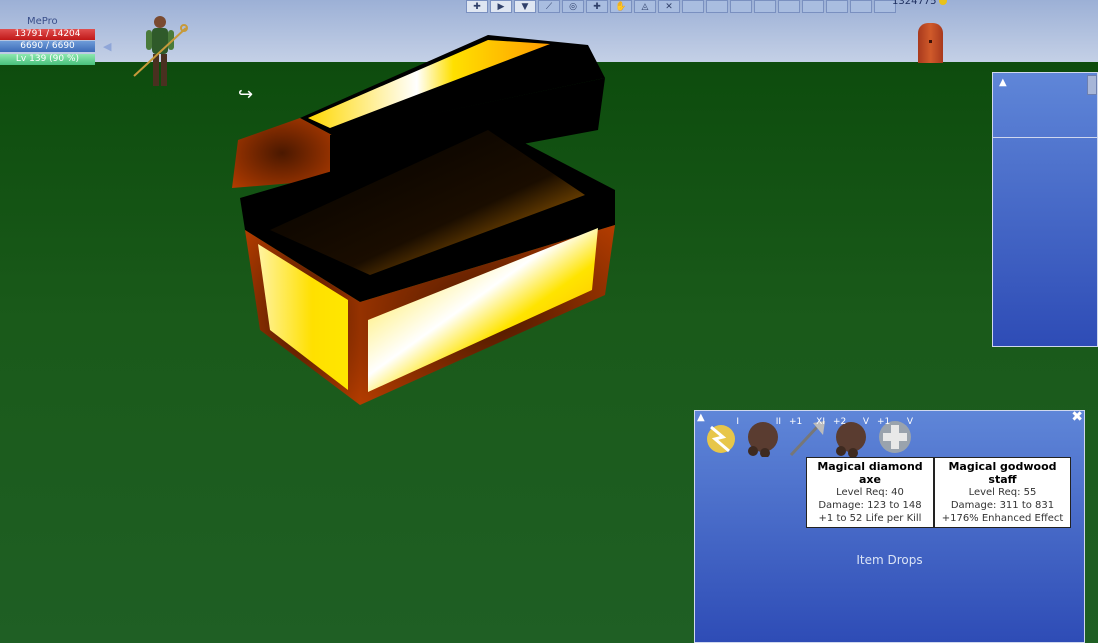  I want to click on level-bar: Lv 139 (90 %), so click(47, 59).